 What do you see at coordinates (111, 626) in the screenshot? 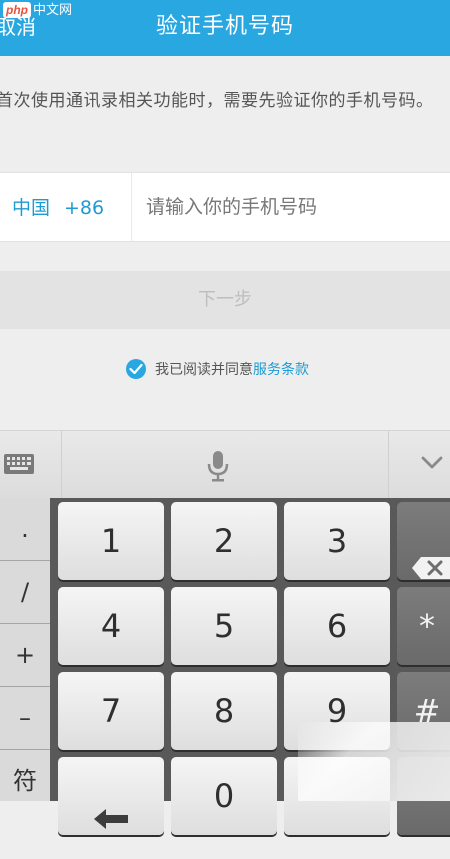
I see `key-4: 4` at bounding box center [111, 626].